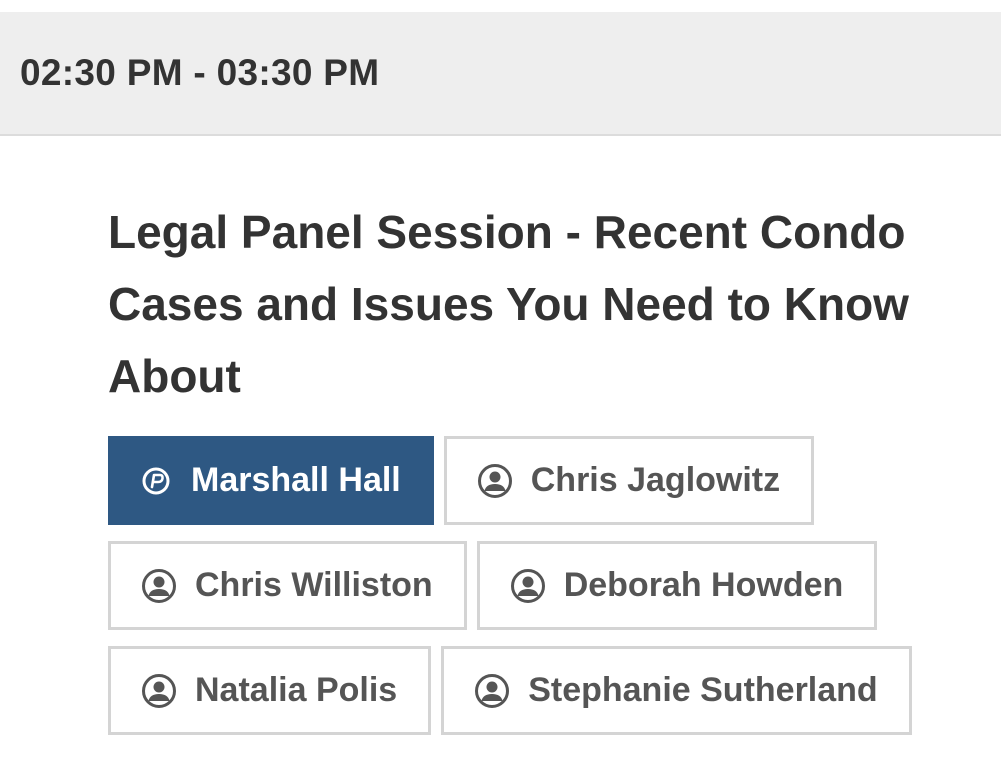 This screenshot has height=771, width=1001. Describe the element at coordinates (296, 690) in the screenshot. I see `speaker-name: Natalia Polis` at that location.